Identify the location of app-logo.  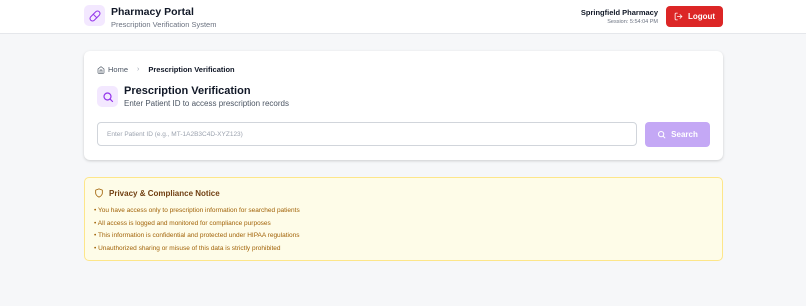
(94, 15).